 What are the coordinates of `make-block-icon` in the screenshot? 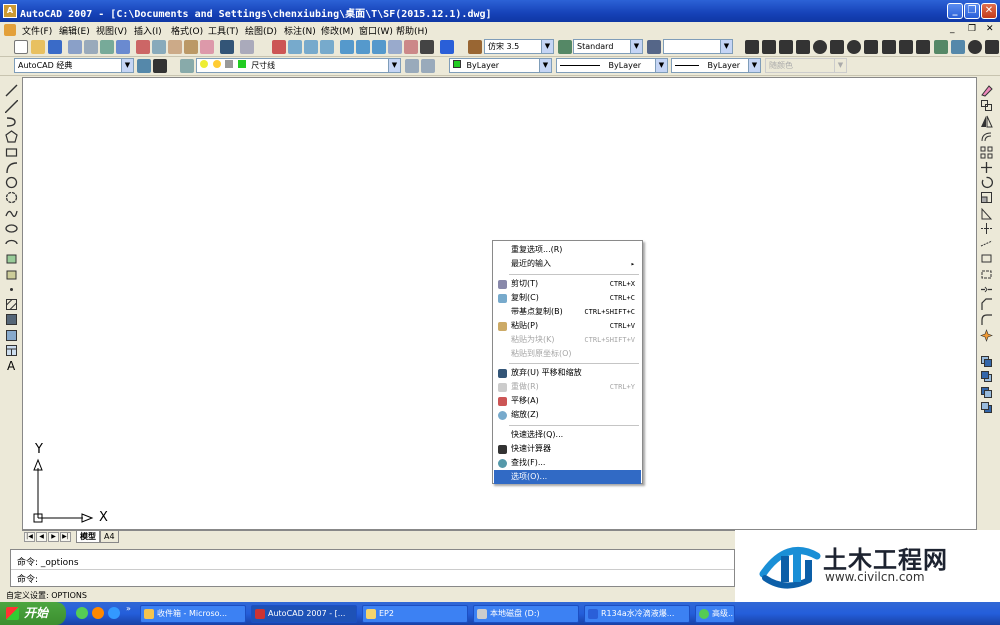 It's located at (11, 274).